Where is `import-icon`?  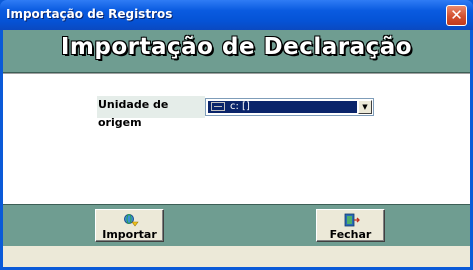
import-icon is located at coordinates (131, 220).